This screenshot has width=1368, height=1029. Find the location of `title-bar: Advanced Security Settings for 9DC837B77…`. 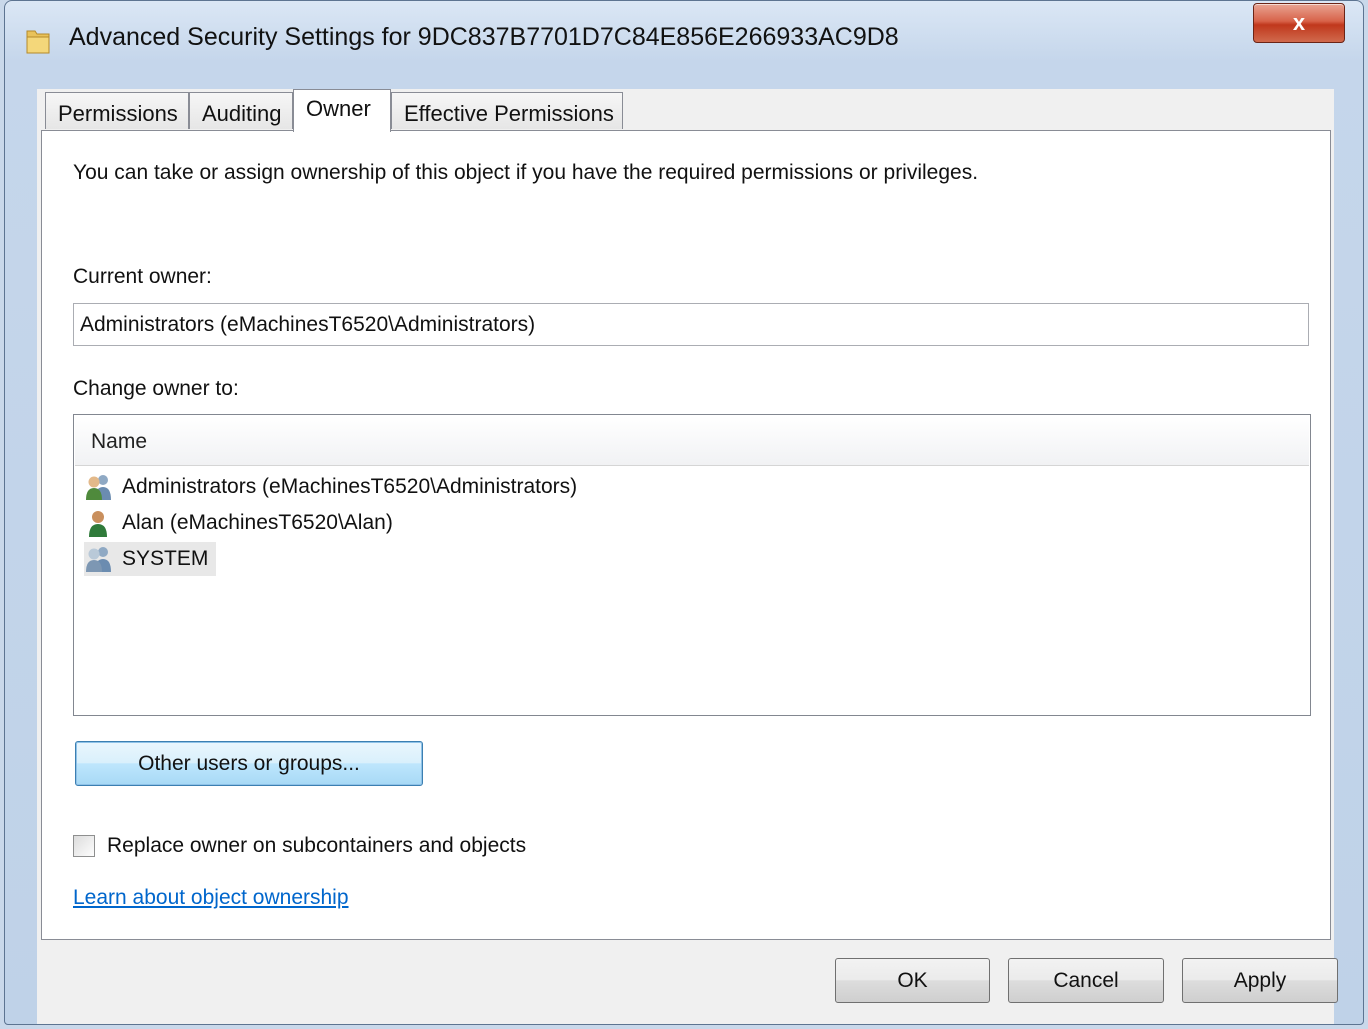

title-bar: Advanced Security Settings for 9DC837B77… is located at coordinates (684, 38).